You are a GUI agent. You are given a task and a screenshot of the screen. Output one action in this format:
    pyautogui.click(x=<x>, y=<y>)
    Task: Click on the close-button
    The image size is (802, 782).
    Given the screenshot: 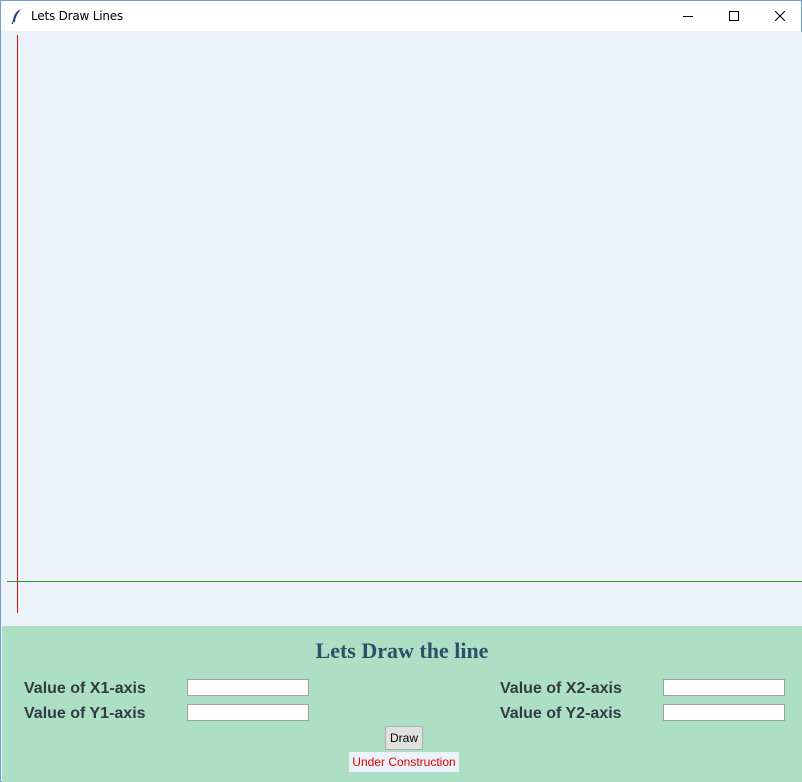 What is the action you would take?
    pyautogui.click(x=779, y=16)
    